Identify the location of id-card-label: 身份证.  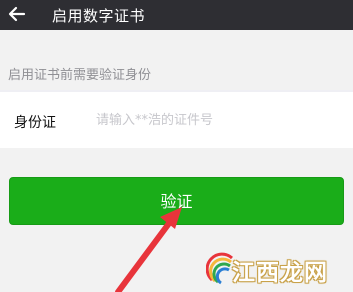
(35, 123).